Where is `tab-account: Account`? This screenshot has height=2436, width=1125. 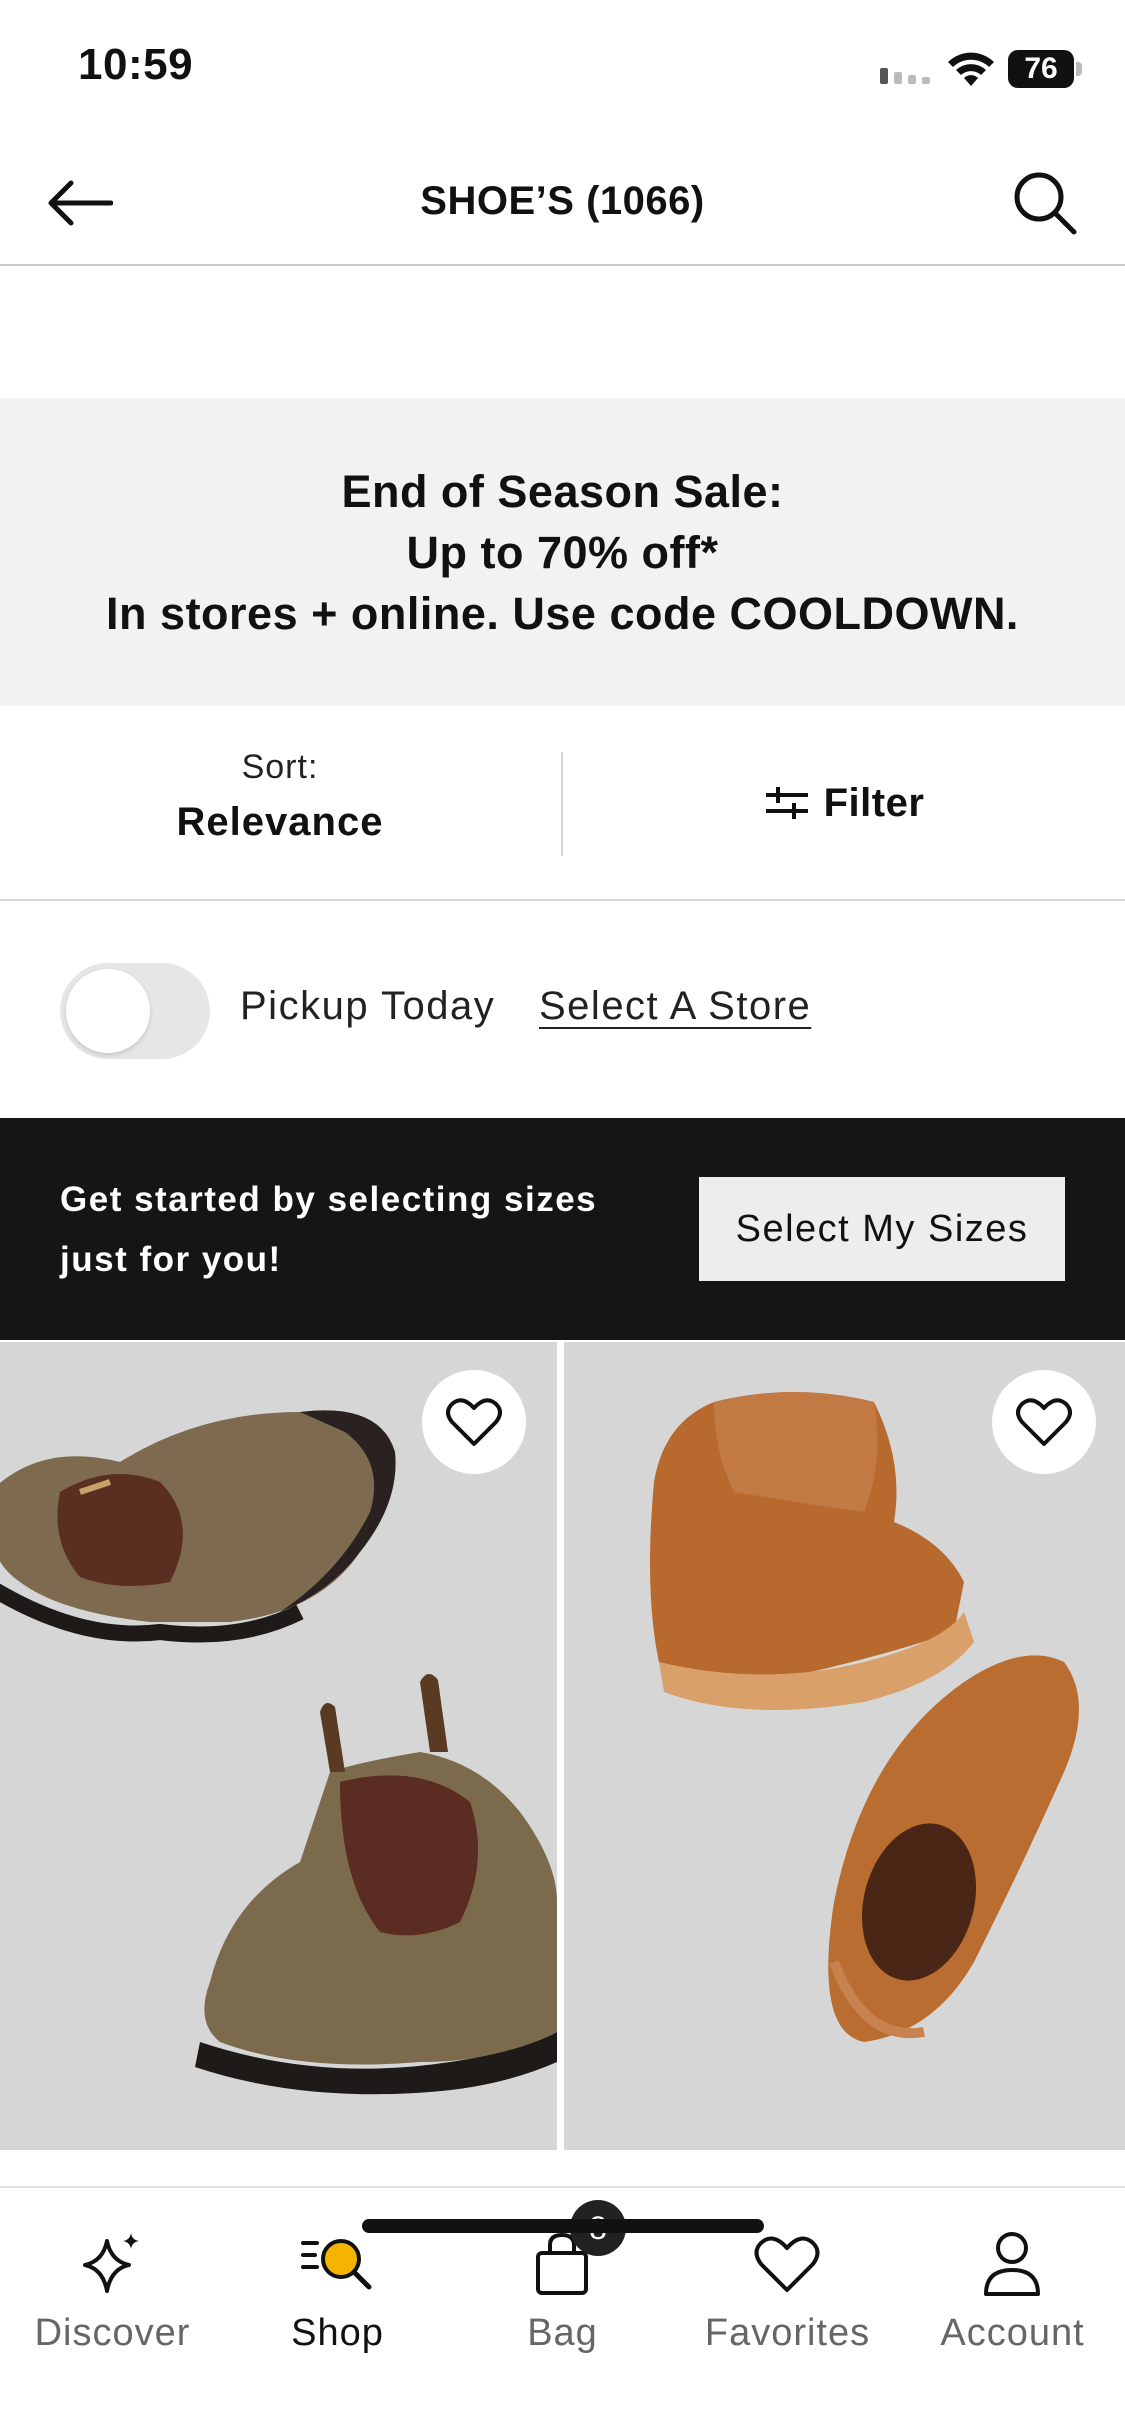
tab-account: Account is located at coordinates (1012, 2287).